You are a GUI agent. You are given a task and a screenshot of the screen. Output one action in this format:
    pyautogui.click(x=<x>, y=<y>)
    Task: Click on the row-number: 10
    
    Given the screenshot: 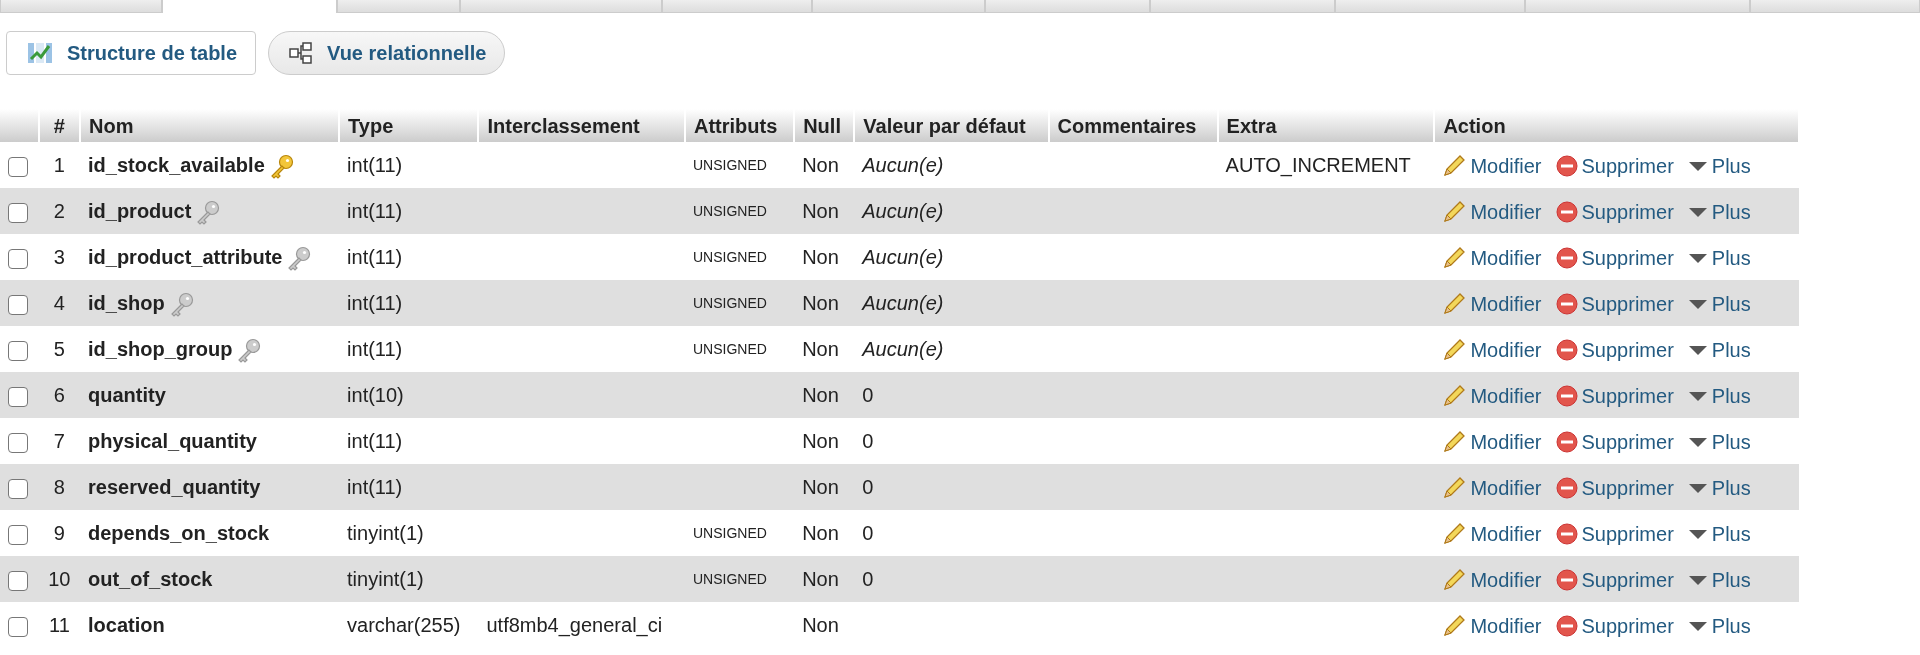 What is the action you would take?
    pyautogui.click(x=59, y=579)
    